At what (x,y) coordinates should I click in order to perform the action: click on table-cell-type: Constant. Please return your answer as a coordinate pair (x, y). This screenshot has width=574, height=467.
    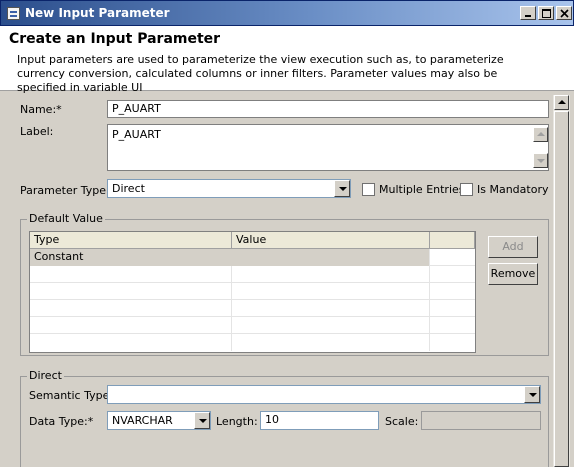
    Looking at the image, I should click on (230, 257).